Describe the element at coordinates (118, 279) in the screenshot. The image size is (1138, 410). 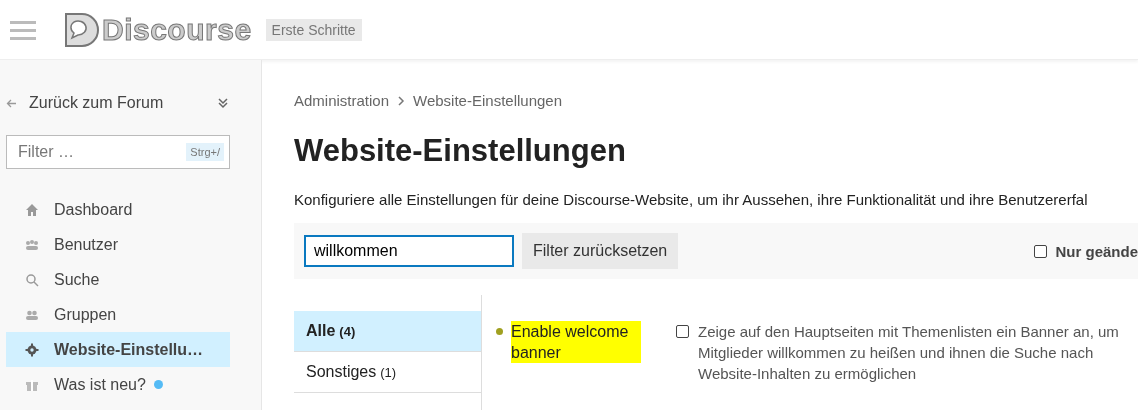
I see `sidebar-item: Suche` at that location.